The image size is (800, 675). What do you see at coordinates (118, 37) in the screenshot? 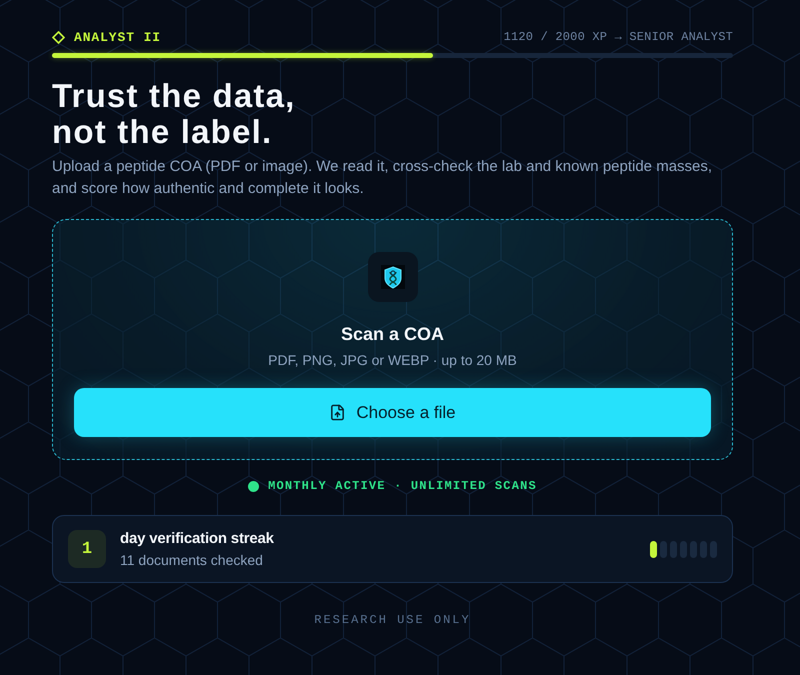
I see `rank-title: ANALYST II` at bounding box center [118, 37].